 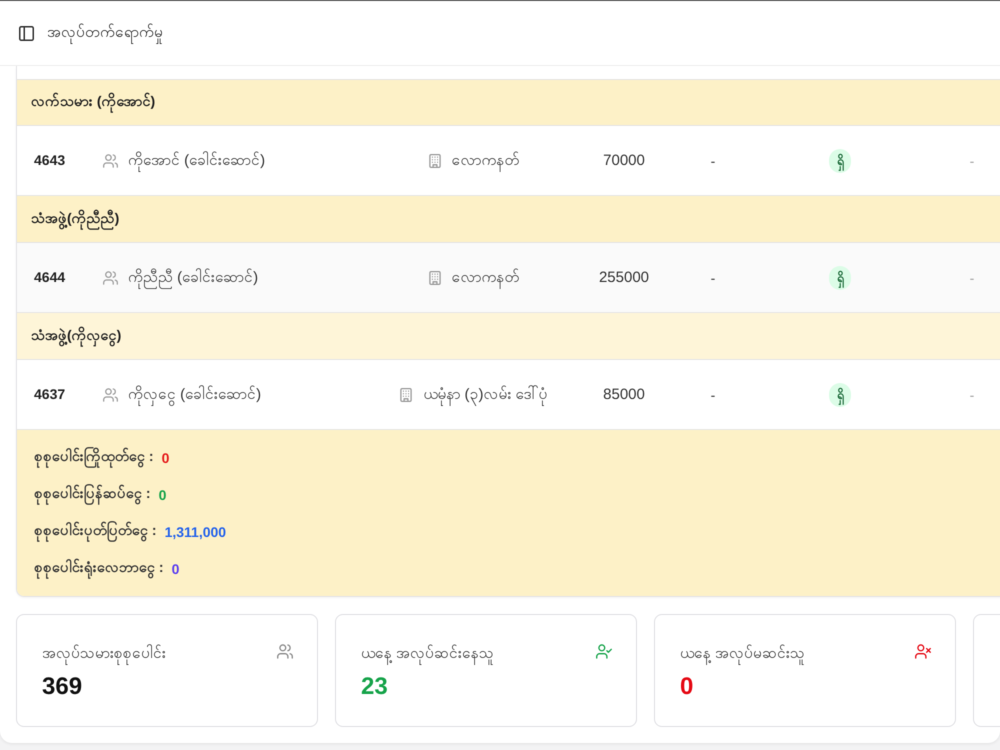 I want to click on group-header: လက်သမား (ကိုအောင်), so click(x=508, y=102).